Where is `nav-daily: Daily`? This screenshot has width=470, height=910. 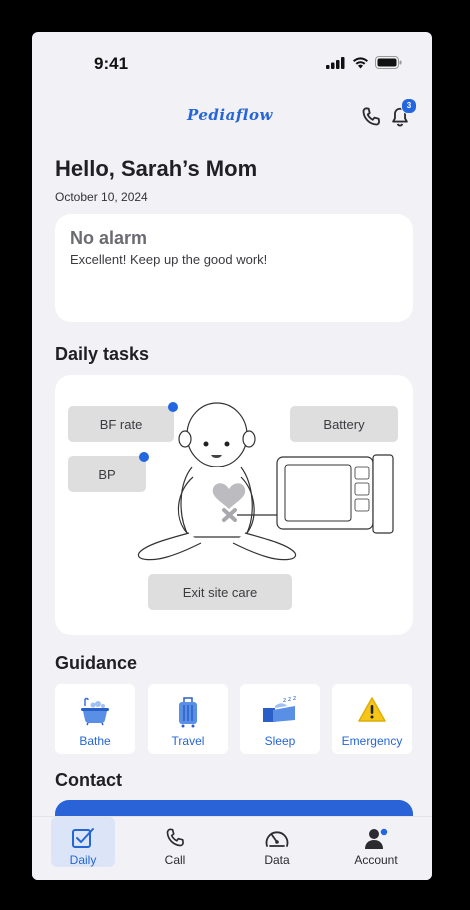
nav-daily: Daily is located at coordinates (83, 842).